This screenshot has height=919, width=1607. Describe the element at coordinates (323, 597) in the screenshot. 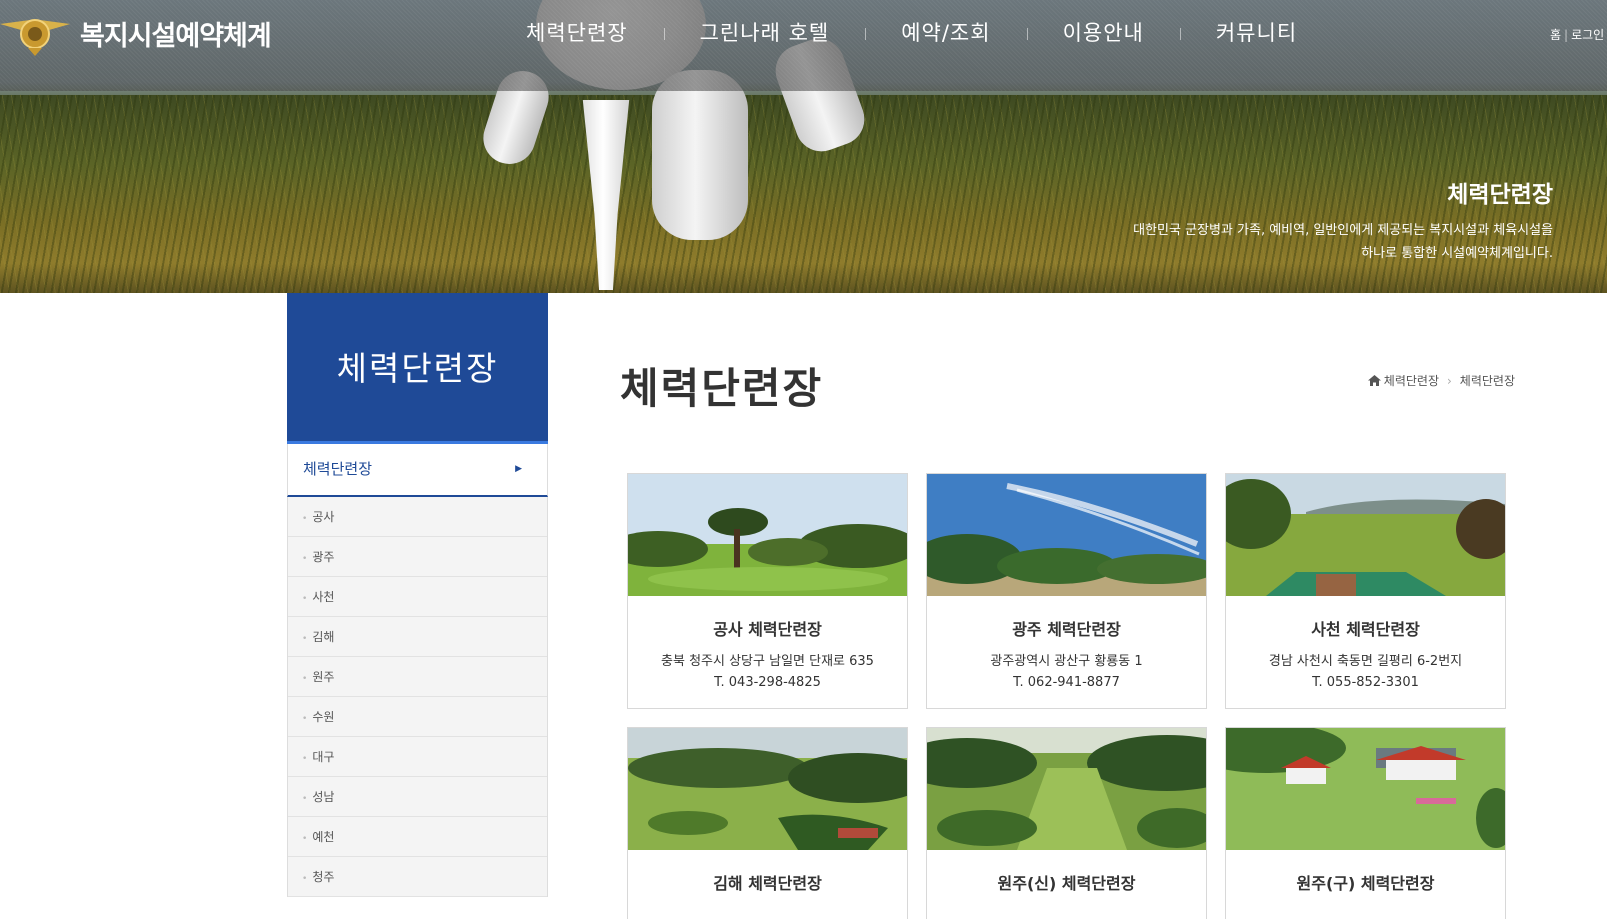

I see `sidebar-item-label: 사천` at that location.